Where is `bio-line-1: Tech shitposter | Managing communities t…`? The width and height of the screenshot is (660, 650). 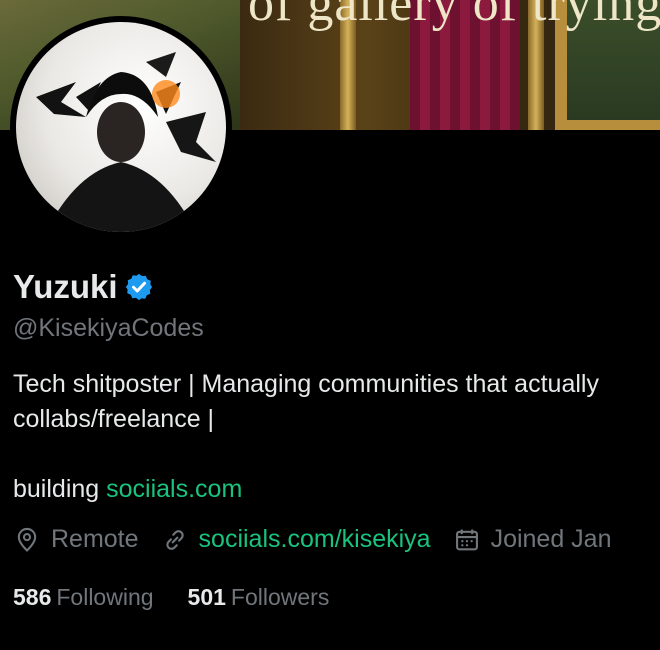
bio-line-1: Tech shitposter | Managing communities t… is located at coordinates (306, 384).